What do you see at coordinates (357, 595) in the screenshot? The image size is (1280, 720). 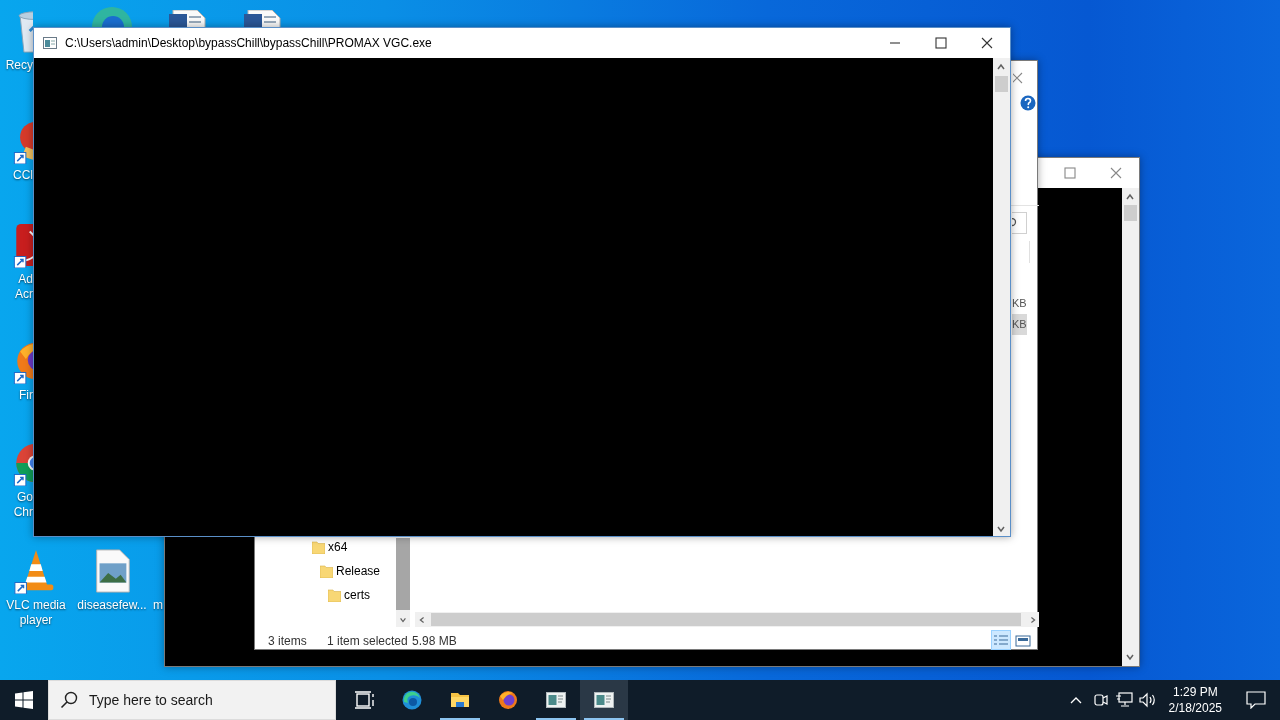 I see `folder-label: certs` at bounding box center [357, 595].